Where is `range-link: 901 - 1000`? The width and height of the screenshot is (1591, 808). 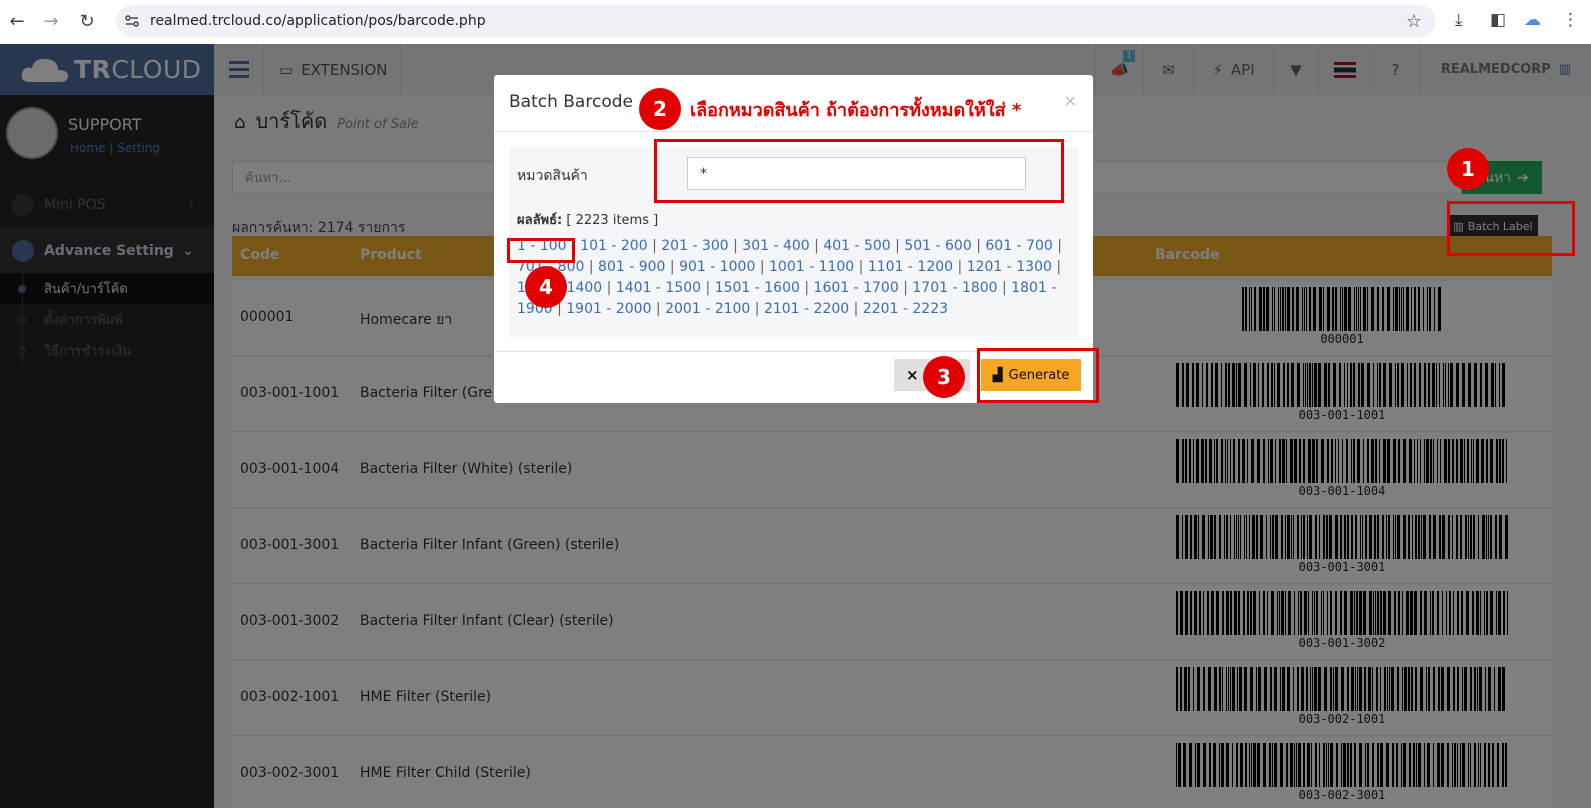
range-link: 901 - 1000 is located at coordinates (717, 267).